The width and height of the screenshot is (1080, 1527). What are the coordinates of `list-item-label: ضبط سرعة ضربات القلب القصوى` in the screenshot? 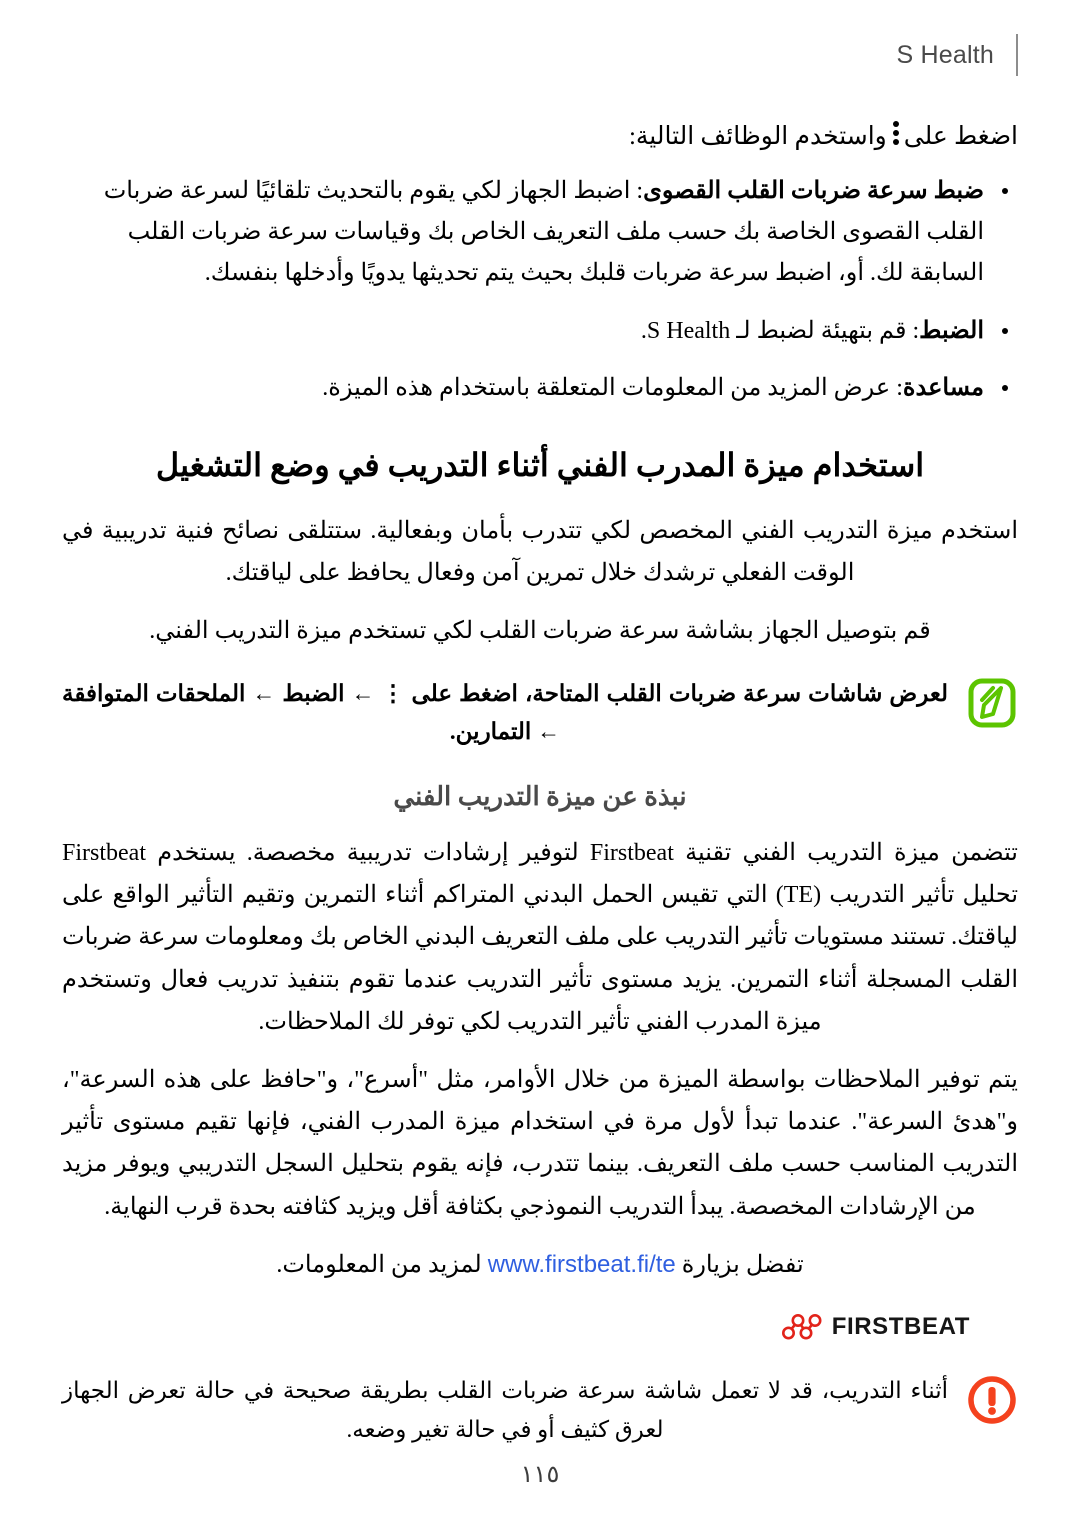 It's located at (813, 190).